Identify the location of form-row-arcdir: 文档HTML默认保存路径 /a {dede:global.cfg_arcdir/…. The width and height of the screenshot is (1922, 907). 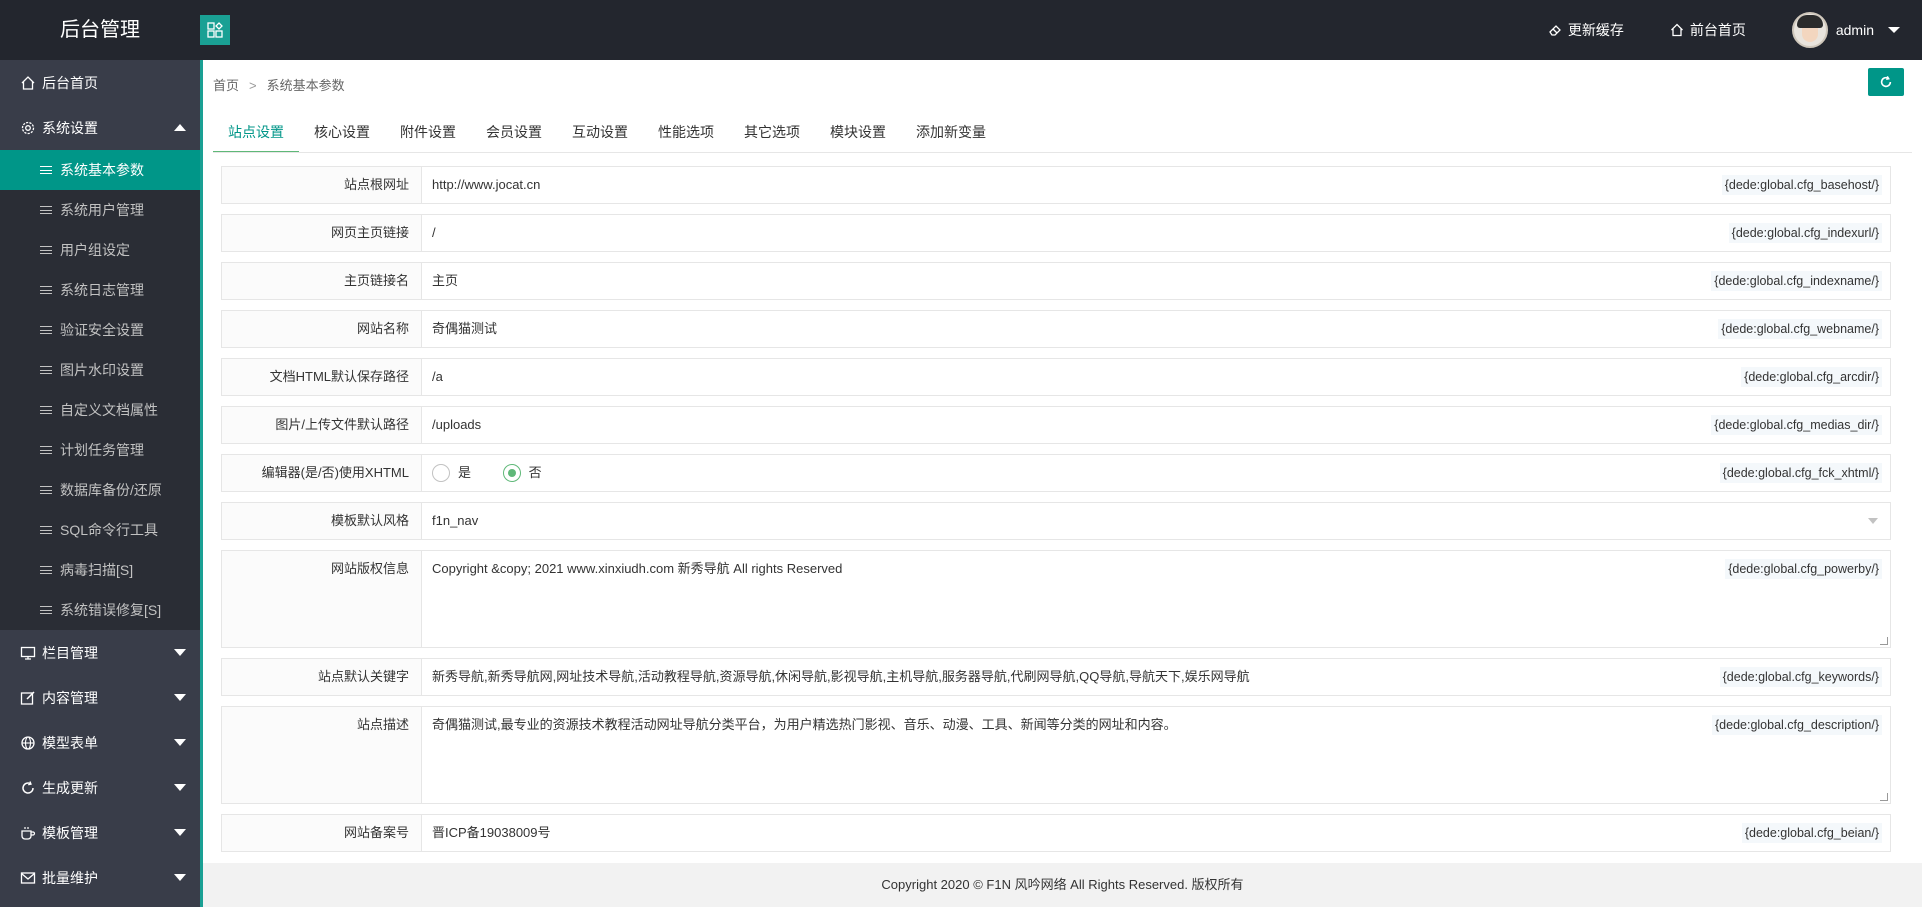
(1056, 377).